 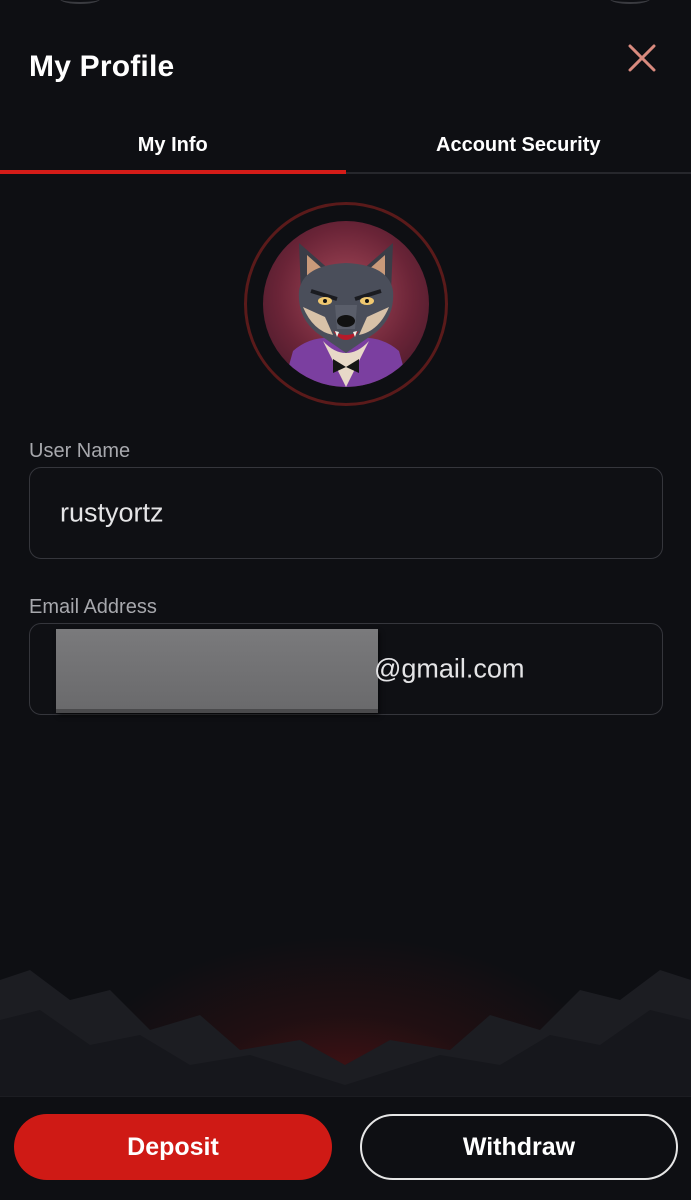 I want to click on tab-my-info: My Info, so click(x=173, y=146).